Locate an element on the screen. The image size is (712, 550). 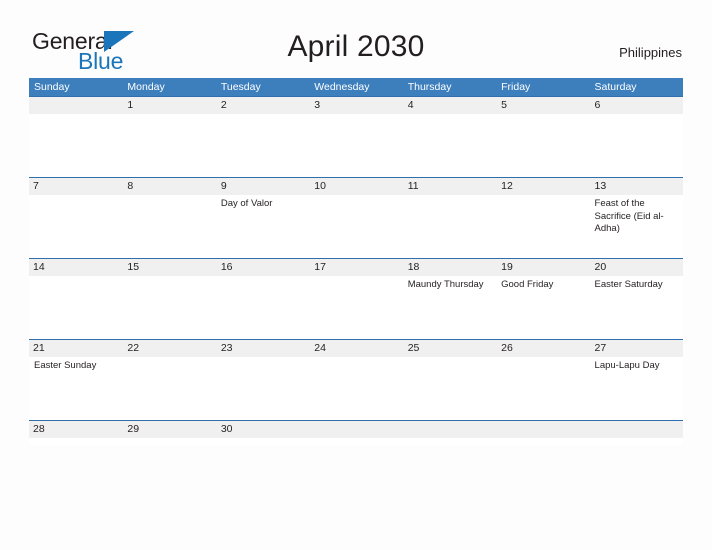
weekday-saturday: Saturday is located at coordinates (615, 87).